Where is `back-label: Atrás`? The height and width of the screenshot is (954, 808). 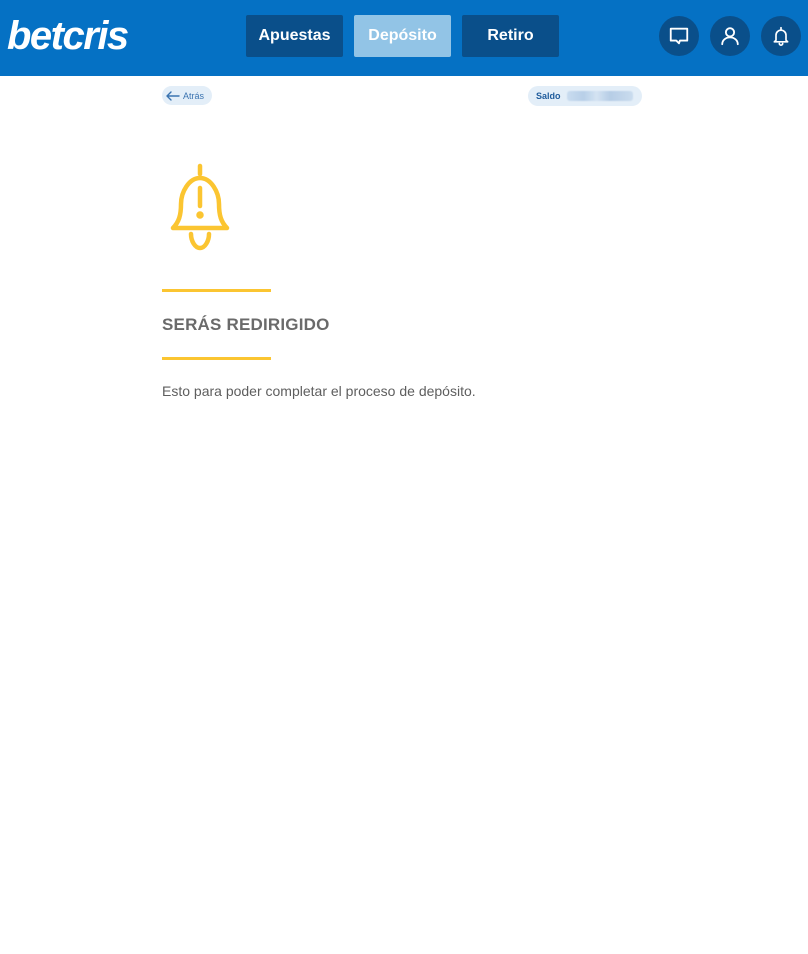 back-label: Atrás is located at coordinates (194, 95).